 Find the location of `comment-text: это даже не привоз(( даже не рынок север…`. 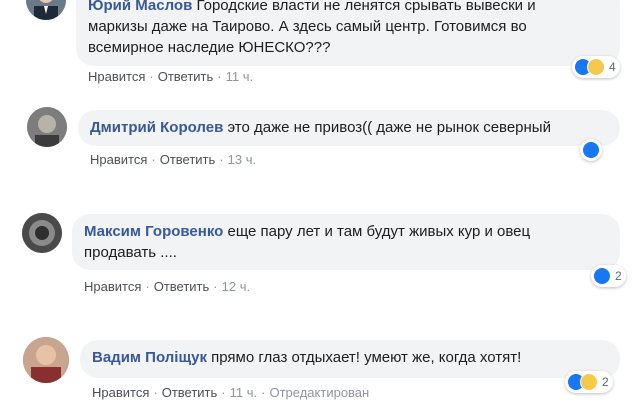

comment-text: это даже не привоз(( даже не рынок север… is located at coordinates (389, 127).